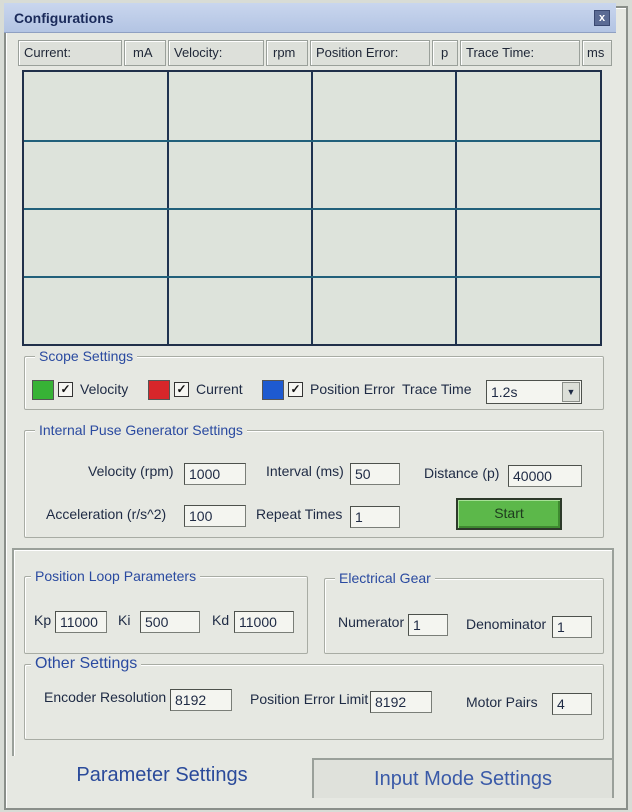 The width and height of the screenshot is (632, 812). What do you see at coordinates (273, 390) in the screenshot?
I see `position-error-color-swatch` at bounding box center [273, 390].